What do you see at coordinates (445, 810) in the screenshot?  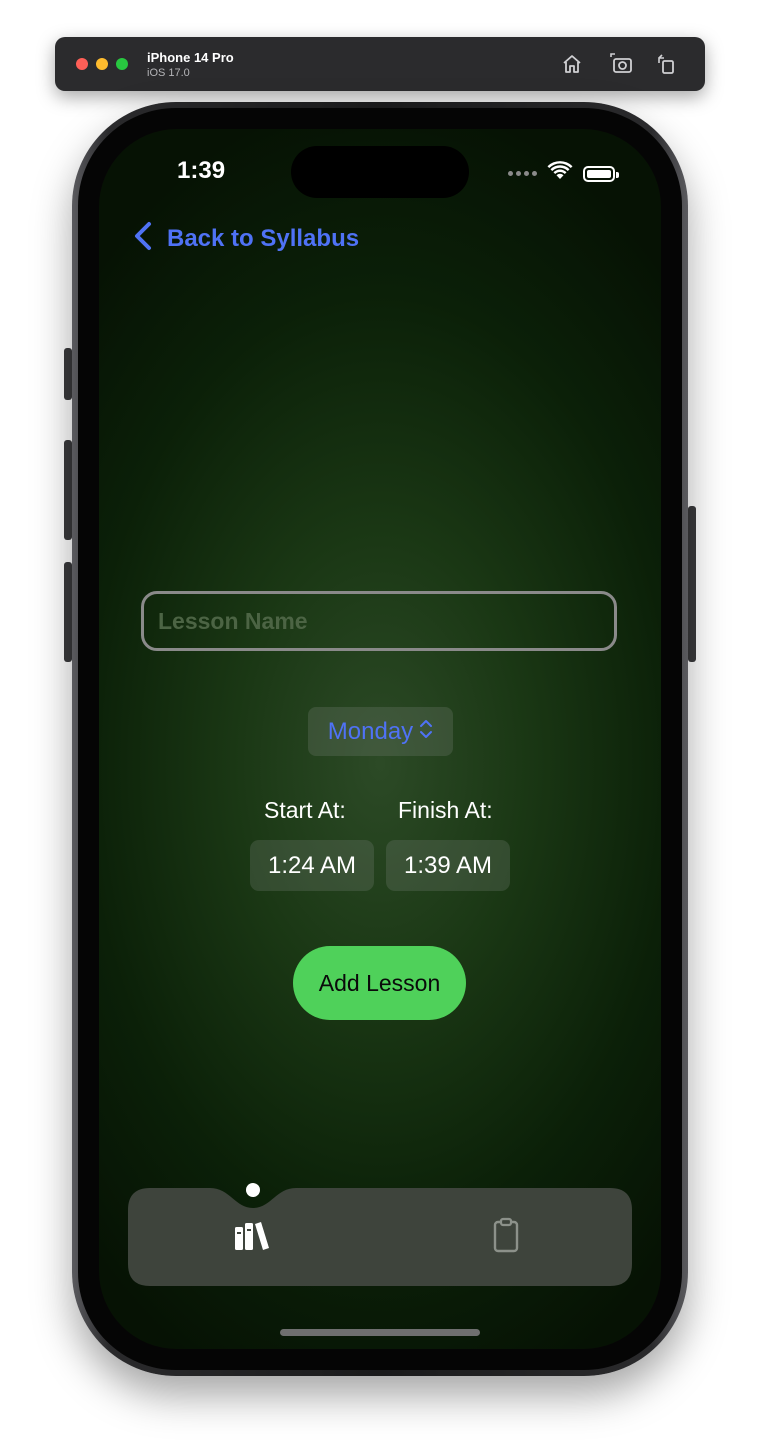 I see `finish-time-label: Finish At:` at bounding box center [445, 810].